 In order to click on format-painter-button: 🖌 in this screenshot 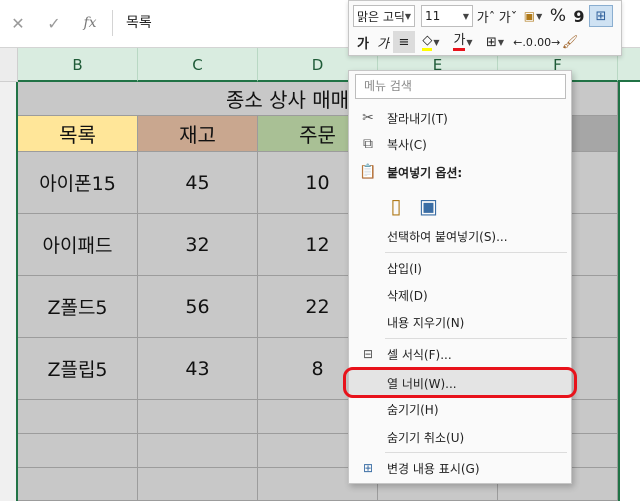, I will do `click(570, 42)`.